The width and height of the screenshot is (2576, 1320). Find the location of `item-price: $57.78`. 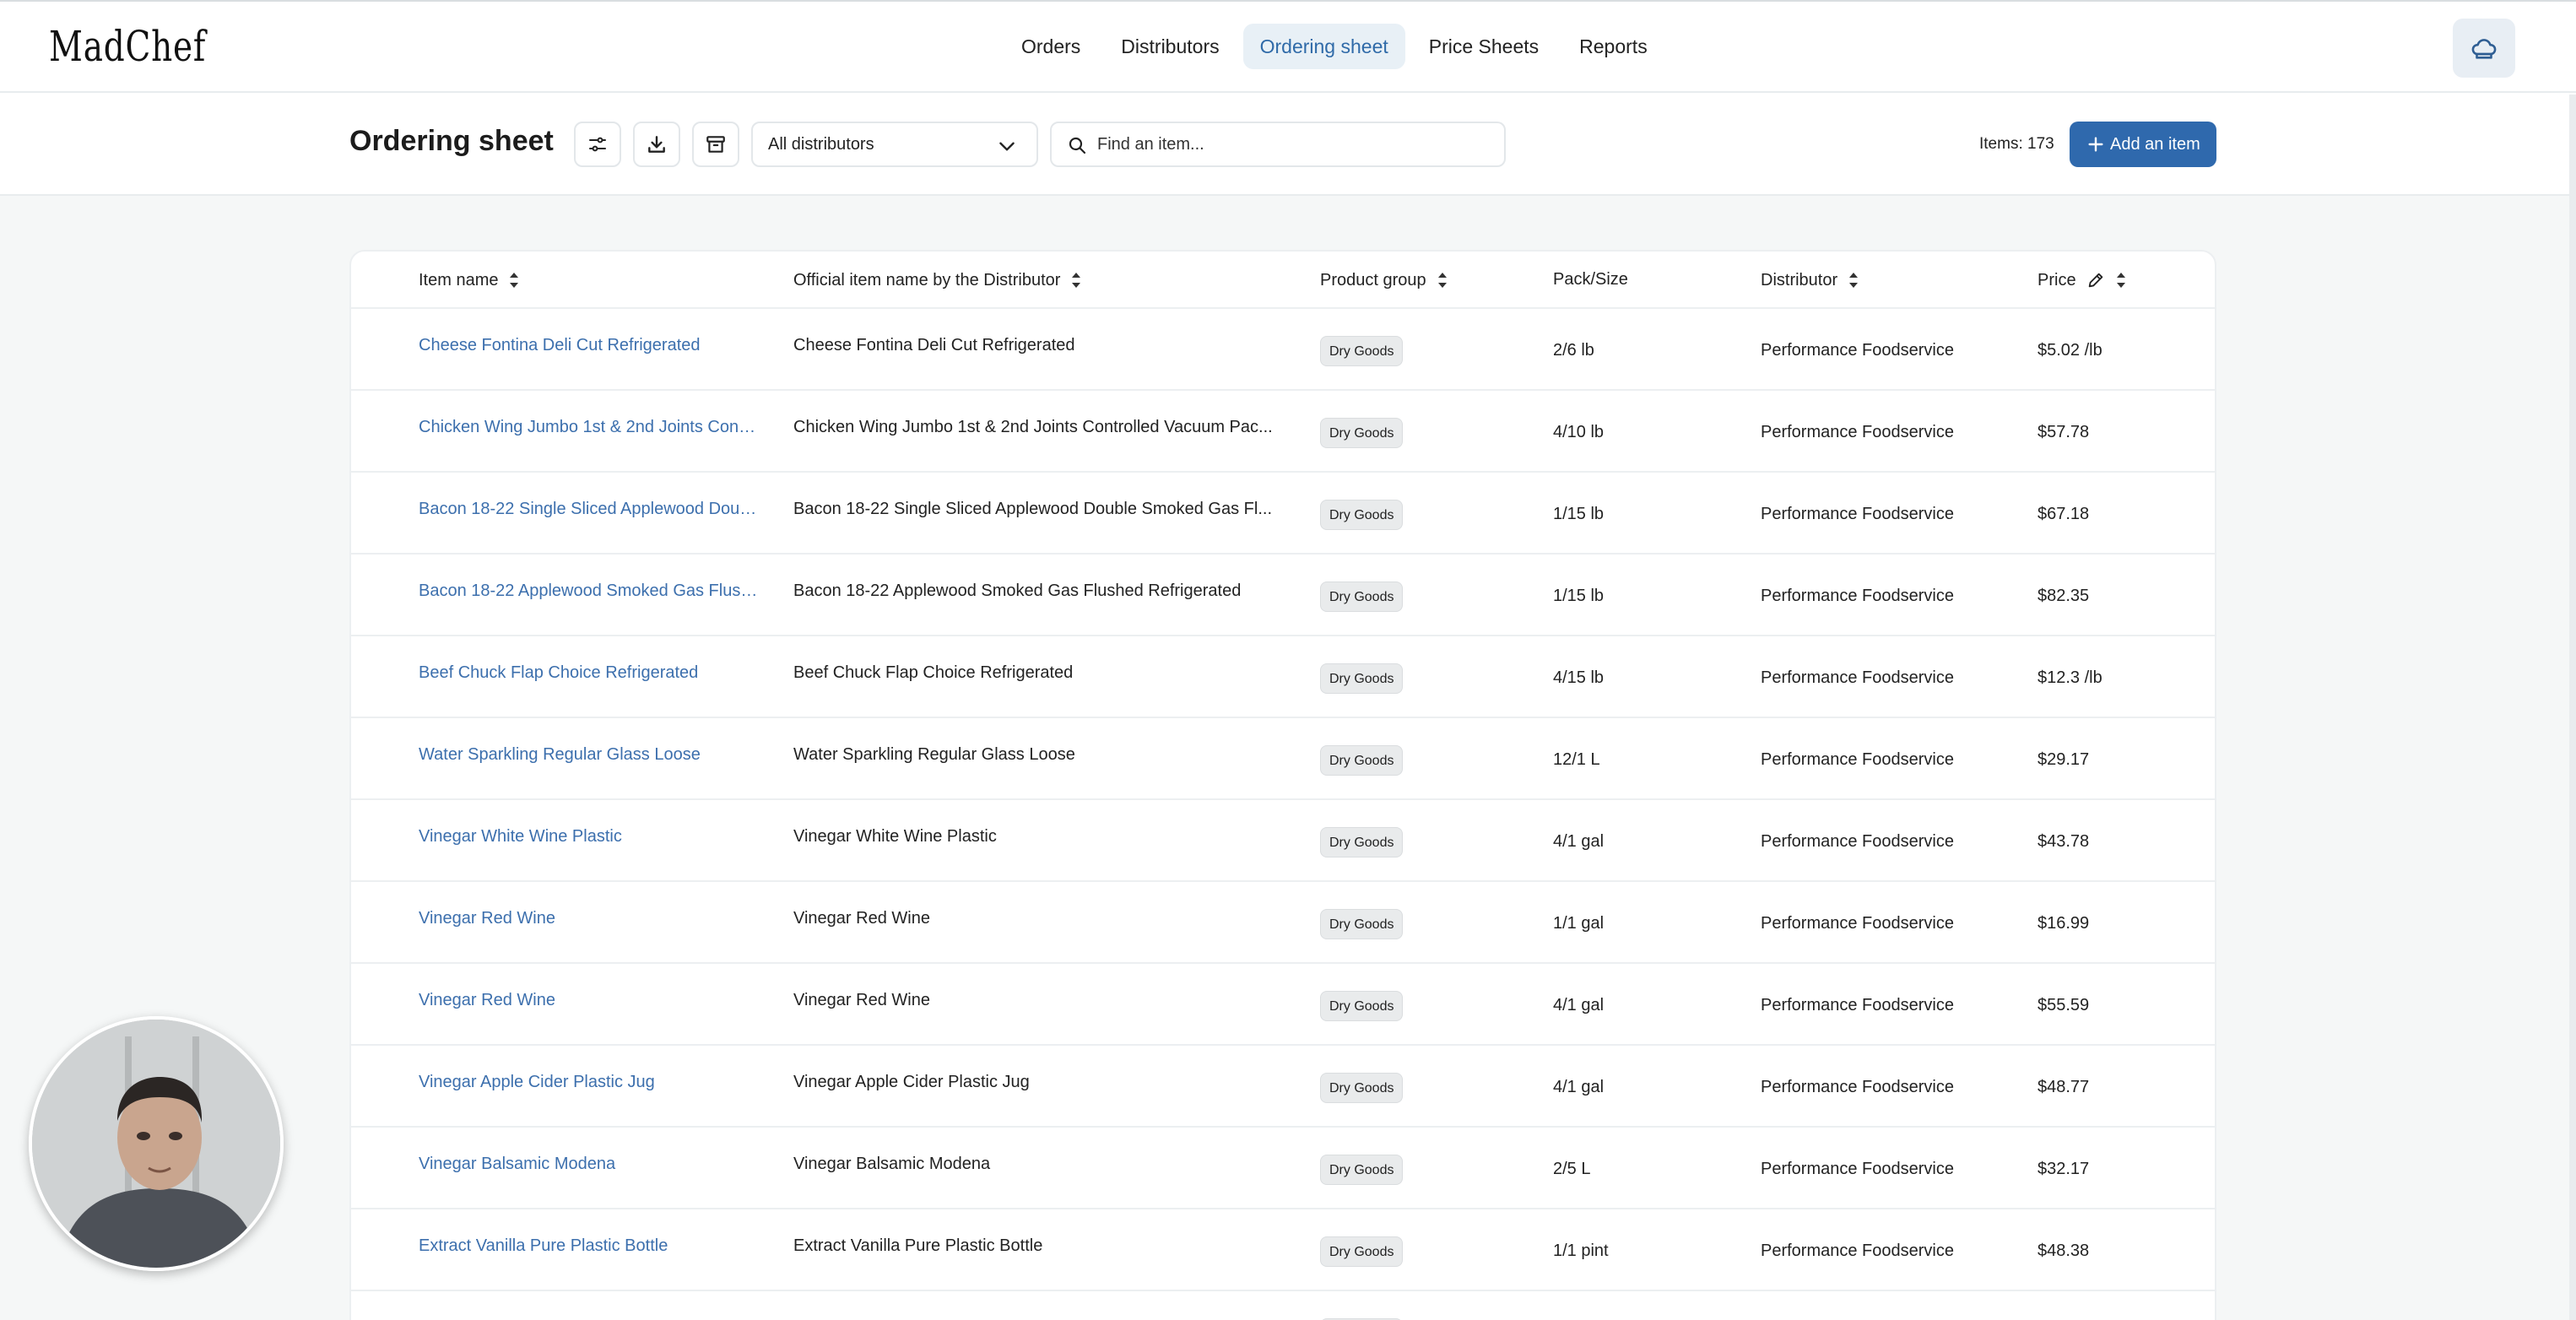

item-price: $57.78 is located at coordinates (2064, 432).